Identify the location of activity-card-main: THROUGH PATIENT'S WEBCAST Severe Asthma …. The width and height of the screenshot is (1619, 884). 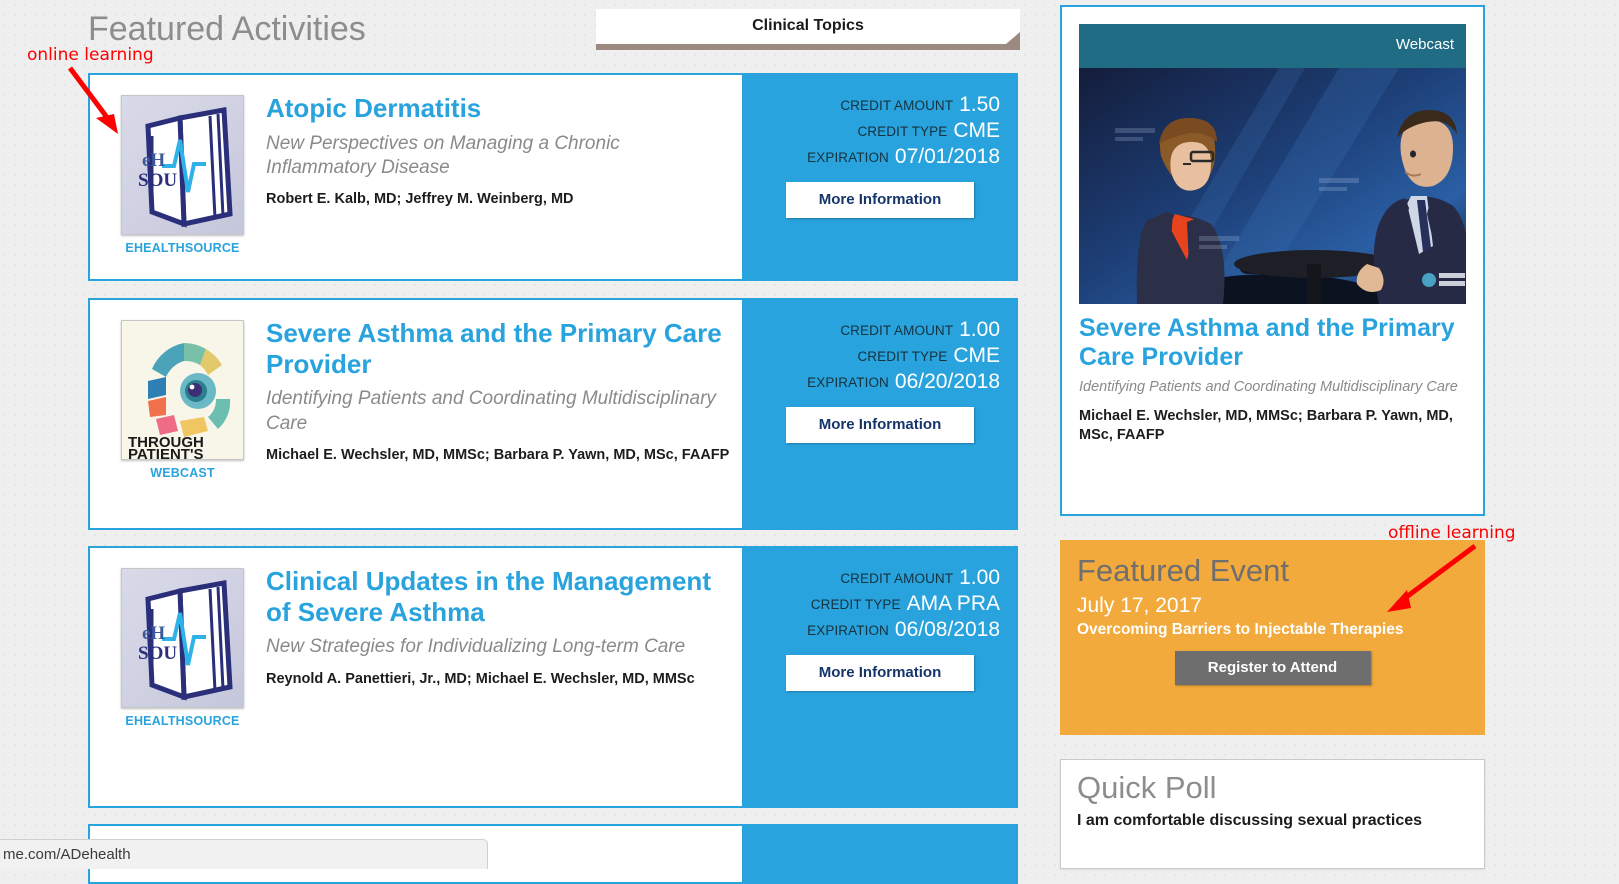
(418, 414).